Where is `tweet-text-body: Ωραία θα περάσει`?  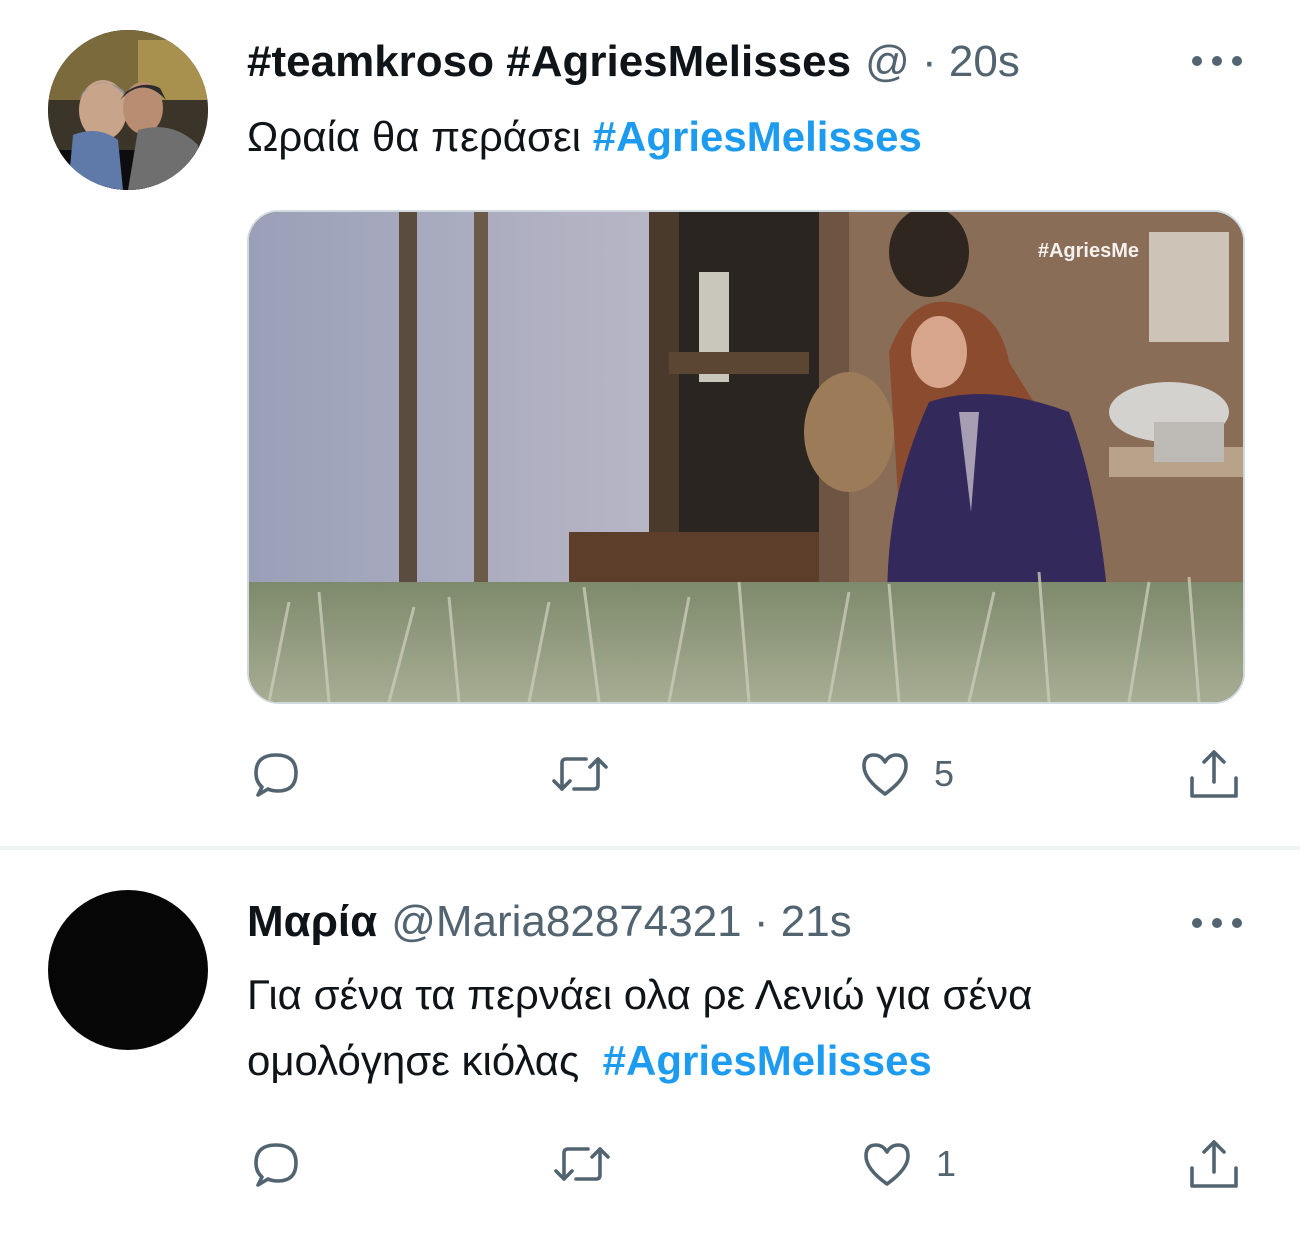
tweet-text-body: Ωραία θα περάσει is located at coordinates (414, 136).